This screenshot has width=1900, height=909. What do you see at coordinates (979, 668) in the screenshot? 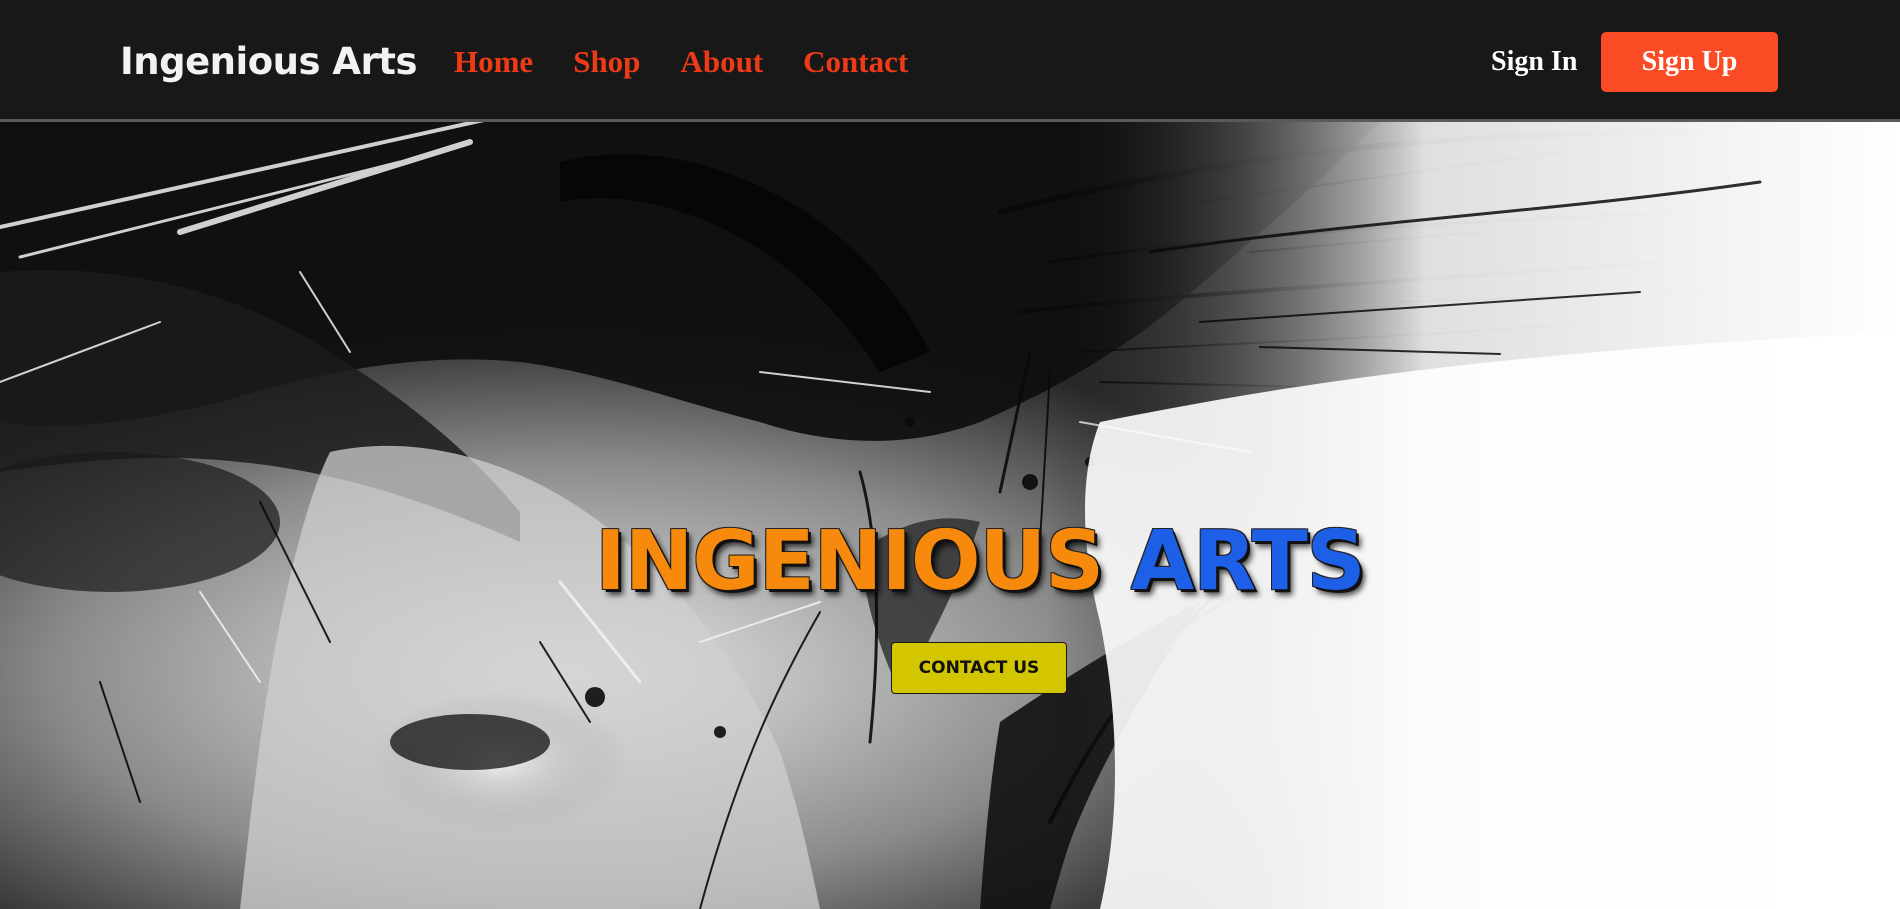
I see `contact-us-button: CONTACT US` at bounding box center [979, 668].